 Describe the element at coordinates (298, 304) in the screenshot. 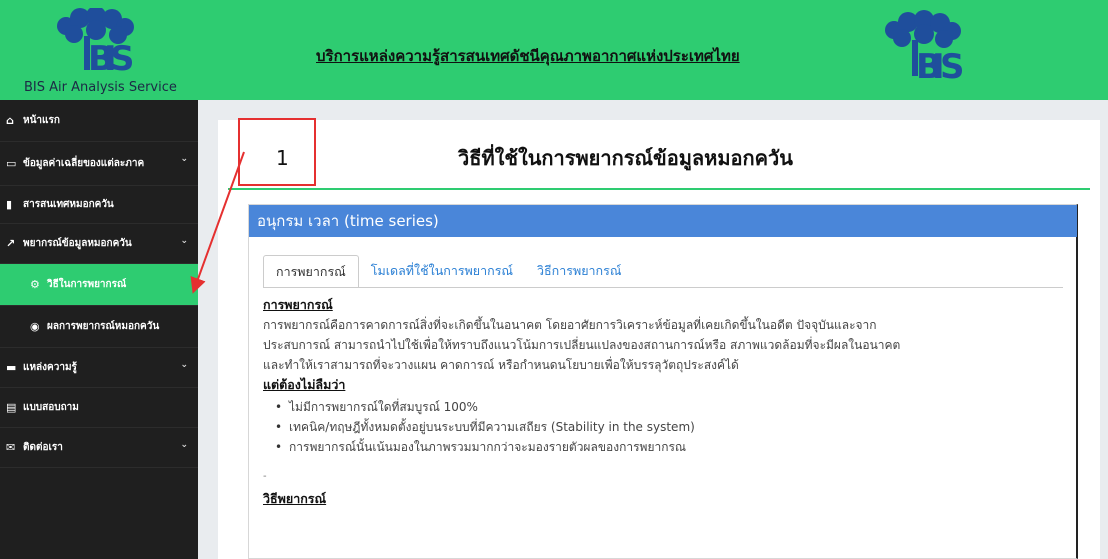

I see `section-heading: การพยากรณ์` at that location.